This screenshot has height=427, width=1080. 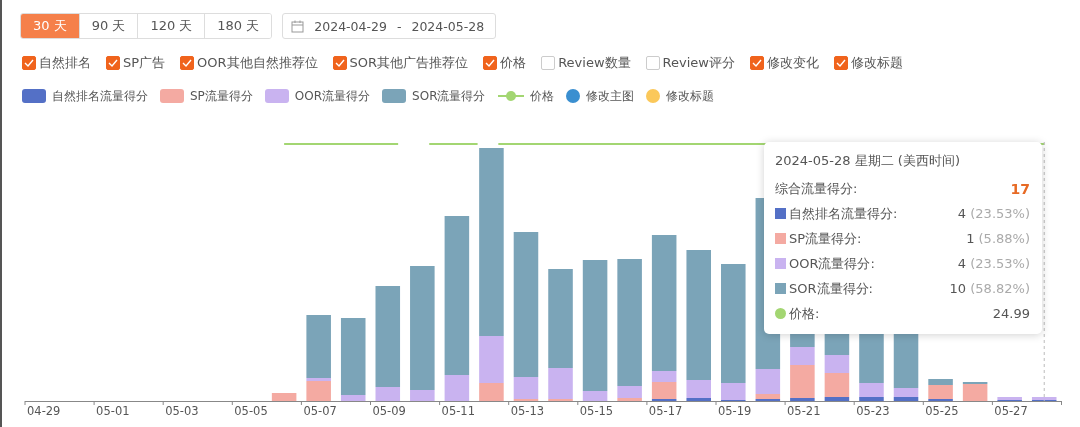 What do you see at coordinates (843, 213) in the screenshot?
I see `tooltip-label: 自然排名流量得分:` at bounding box center [843, 213].